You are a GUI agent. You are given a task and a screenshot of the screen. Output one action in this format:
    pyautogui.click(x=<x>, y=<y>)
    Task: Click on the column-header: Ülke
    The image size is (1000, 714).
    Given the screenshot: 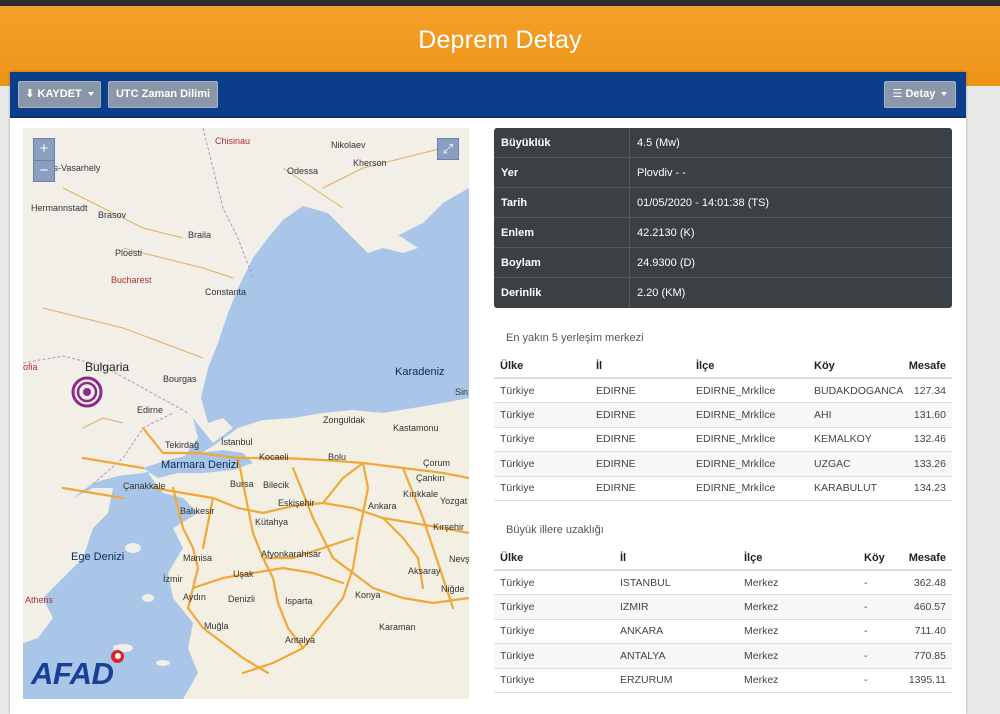 What is the action you would take?
    pyautogui.click(x=542, y=366)
    